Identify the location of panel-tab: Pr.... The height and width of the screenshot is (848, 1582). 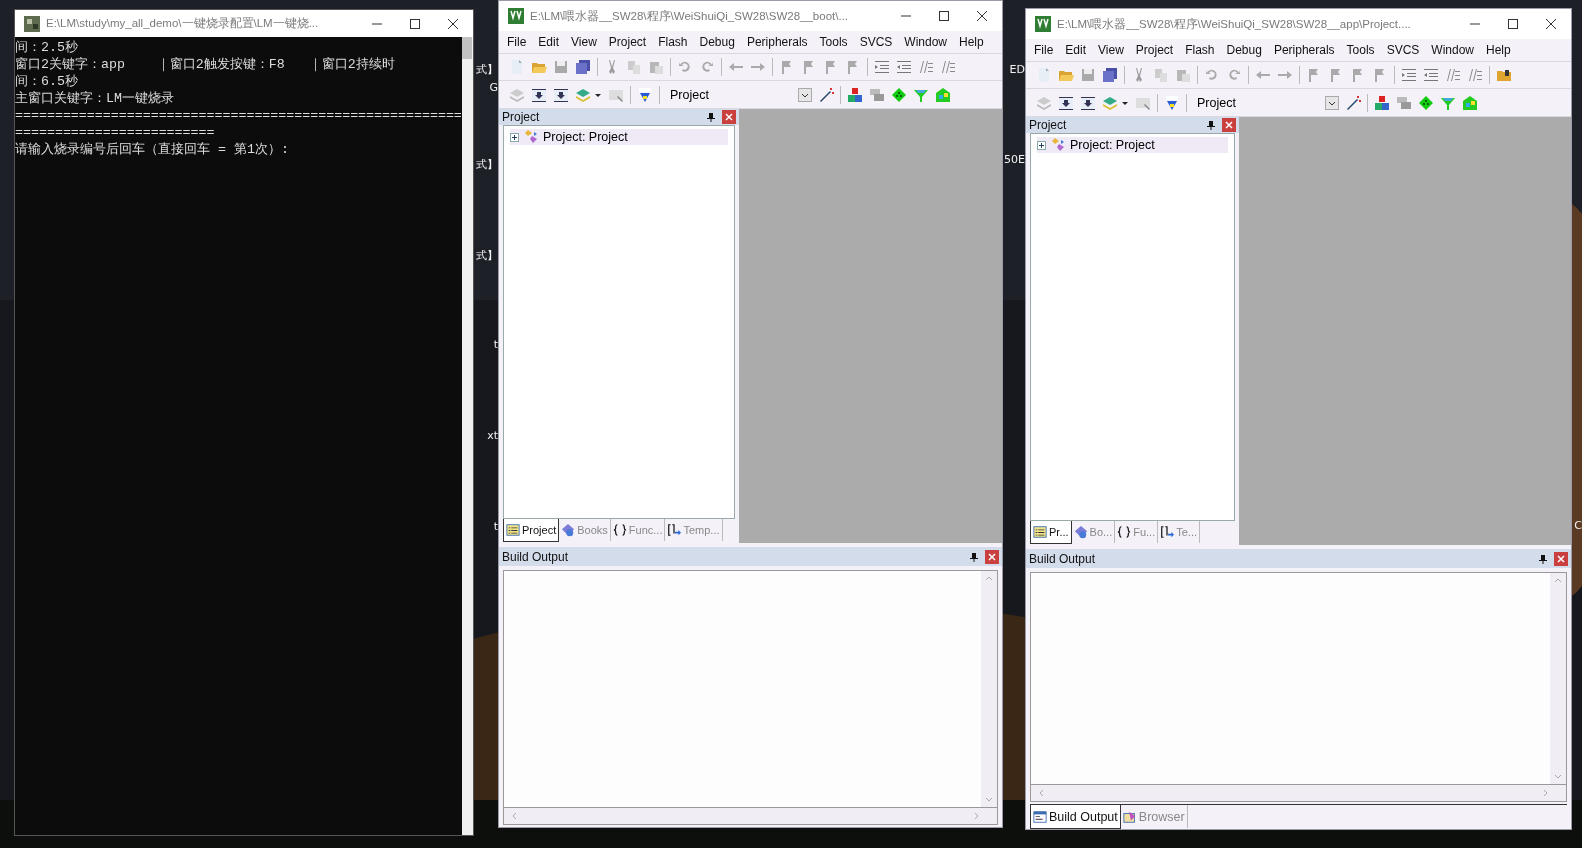
(1051, 532).